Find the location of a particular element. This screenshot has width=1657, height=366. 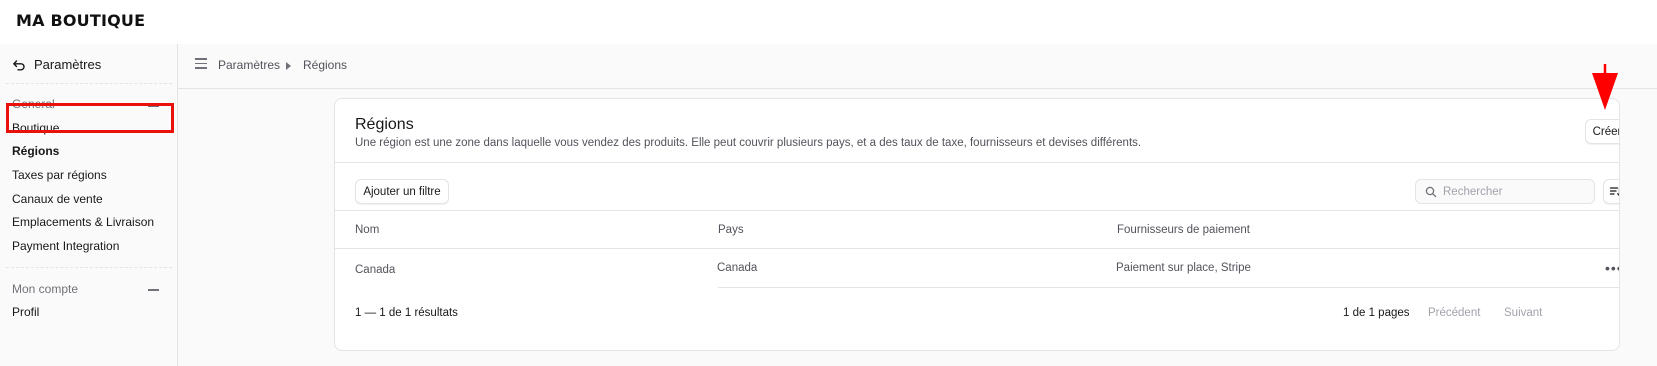

top-bar: MA BOUTIQUE is located at coordinates (828, 22).